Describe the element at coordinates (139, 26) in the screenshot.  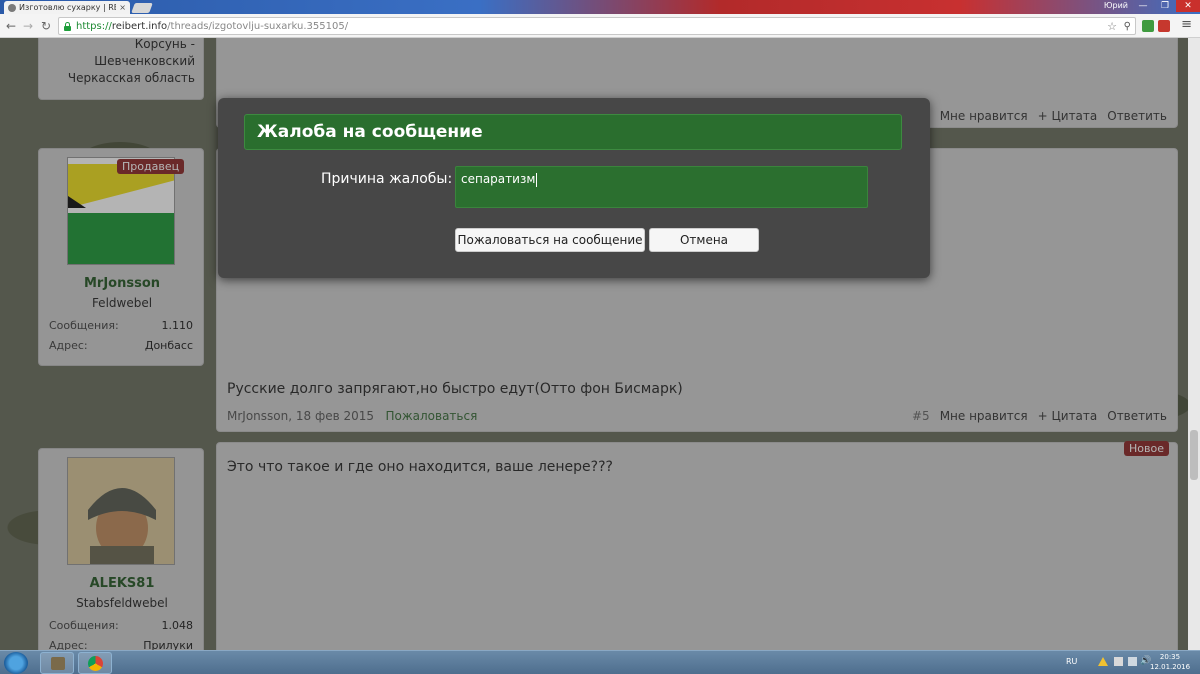
I see `url-host: reibert.info` at that location.